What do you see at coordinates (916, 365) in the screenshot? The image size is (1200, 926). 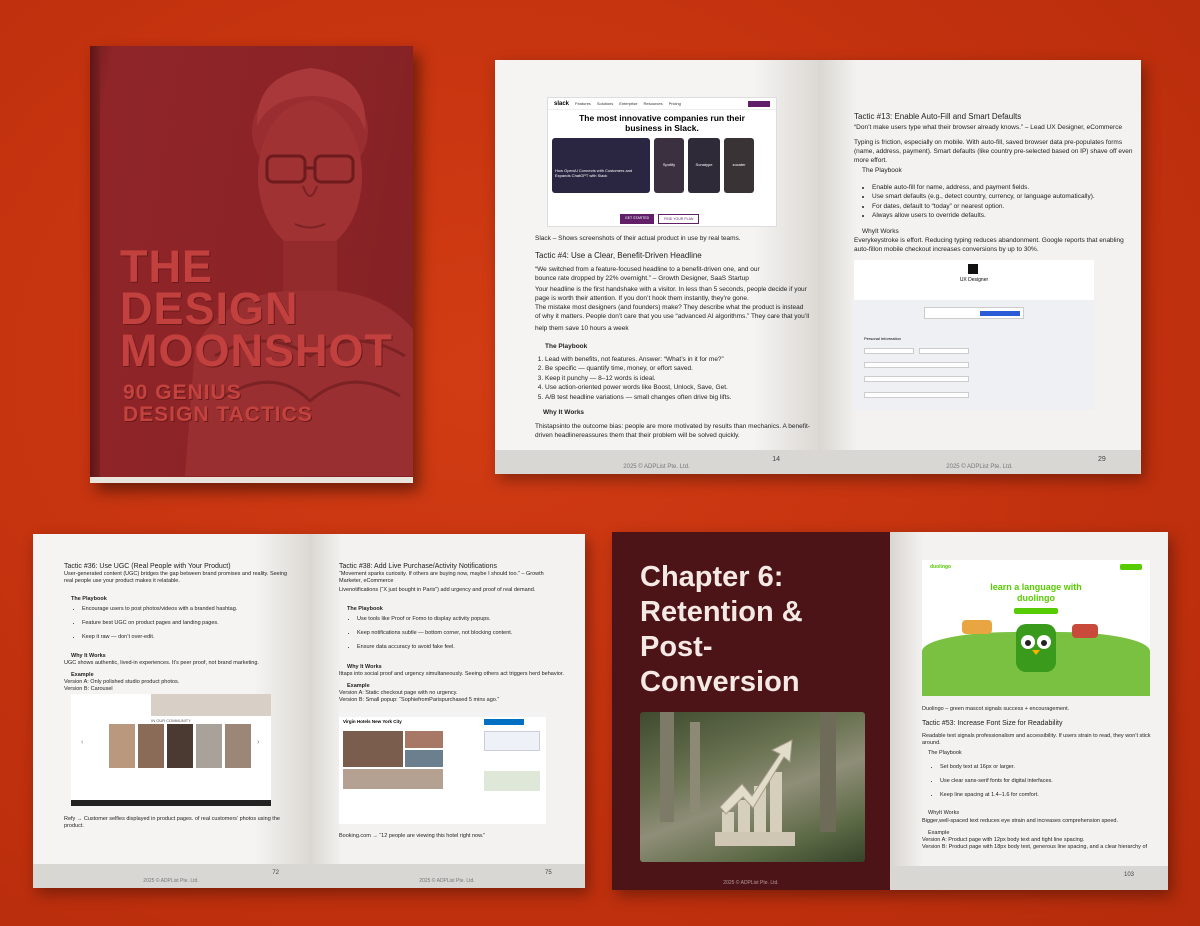 I see `email-field` at bounding box center [916, 365].